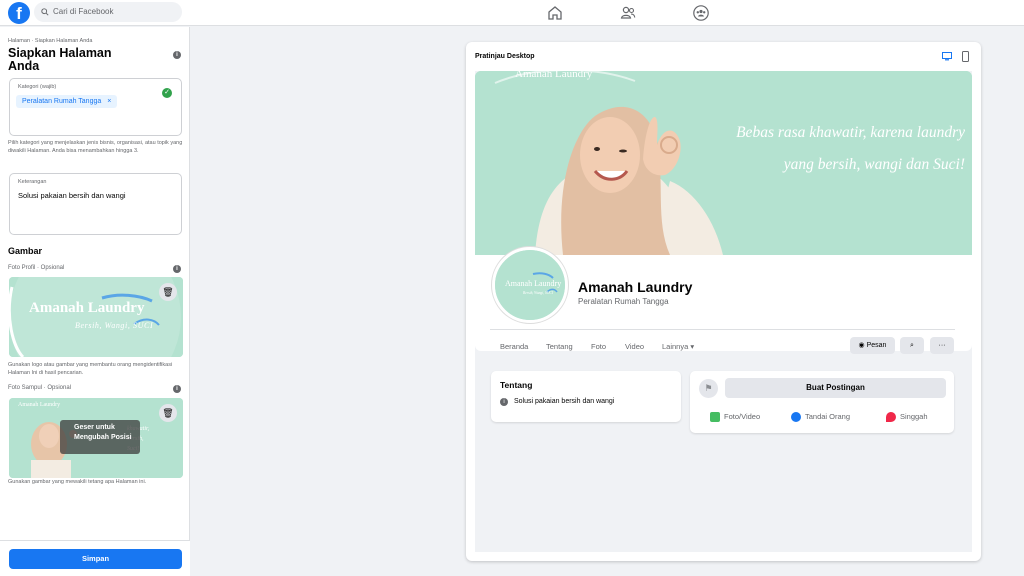 The width and height of the screenshot is (1024, 576). I want to click on category-chip-label: Peralatan Rumah Tangga, so click(62, 101).